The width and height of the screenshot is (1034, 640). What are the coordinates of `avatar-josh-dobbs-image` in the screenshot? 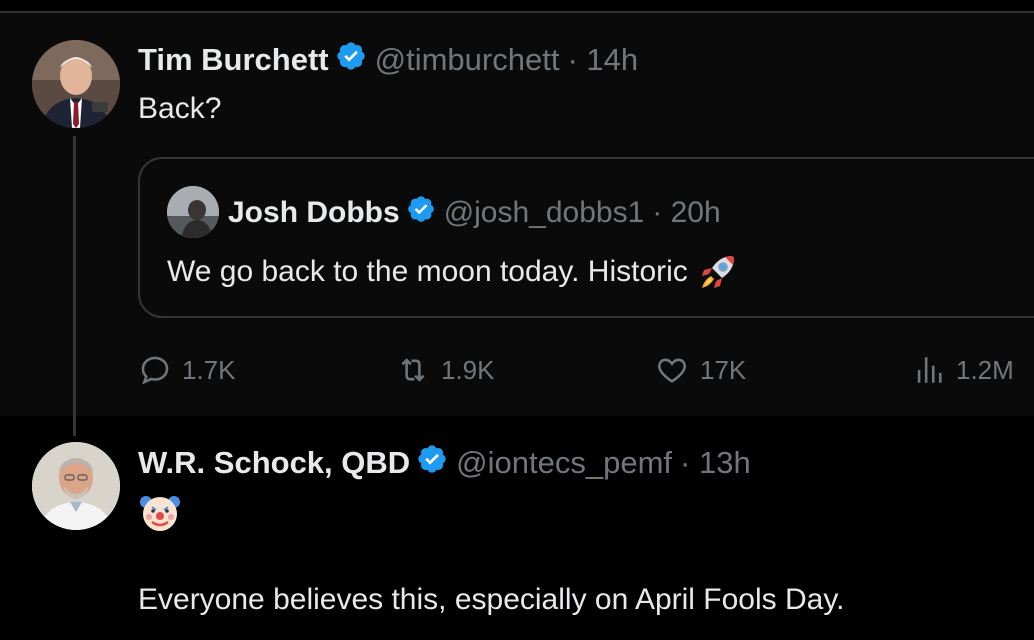 It's located at (193, 212).